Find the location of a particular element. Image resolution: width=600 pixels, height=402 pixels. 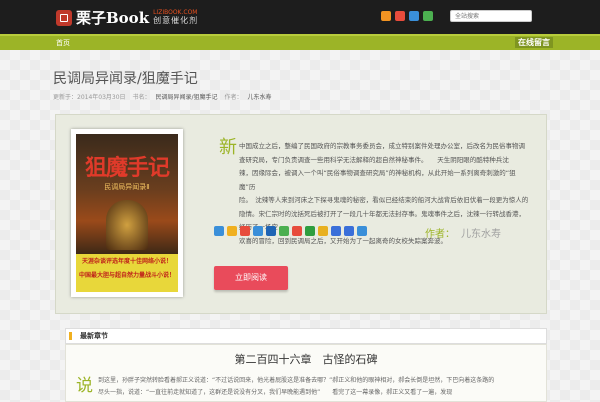

qq-icon is located at coordinates (414, 16).